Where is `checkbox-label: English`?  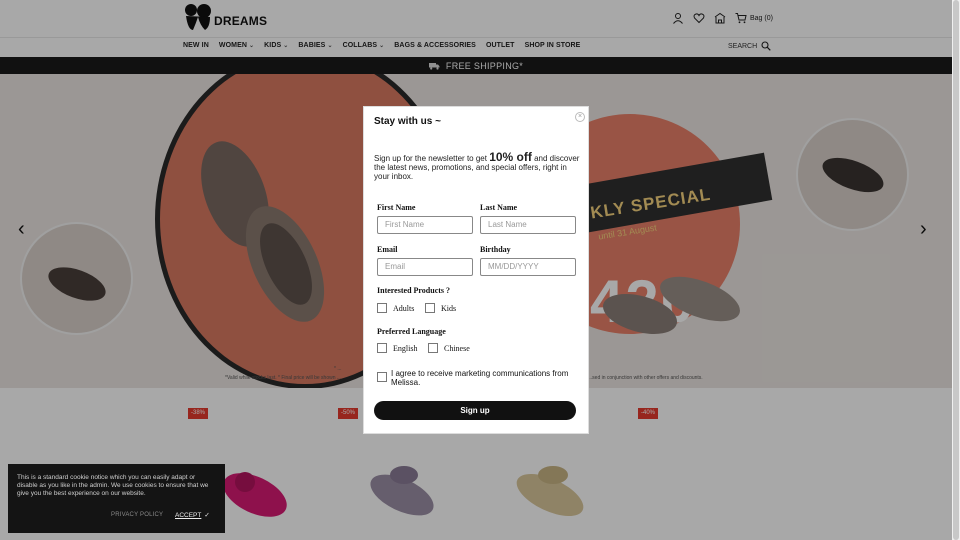
checkbox-label: English is located at coordinates (405, 348).